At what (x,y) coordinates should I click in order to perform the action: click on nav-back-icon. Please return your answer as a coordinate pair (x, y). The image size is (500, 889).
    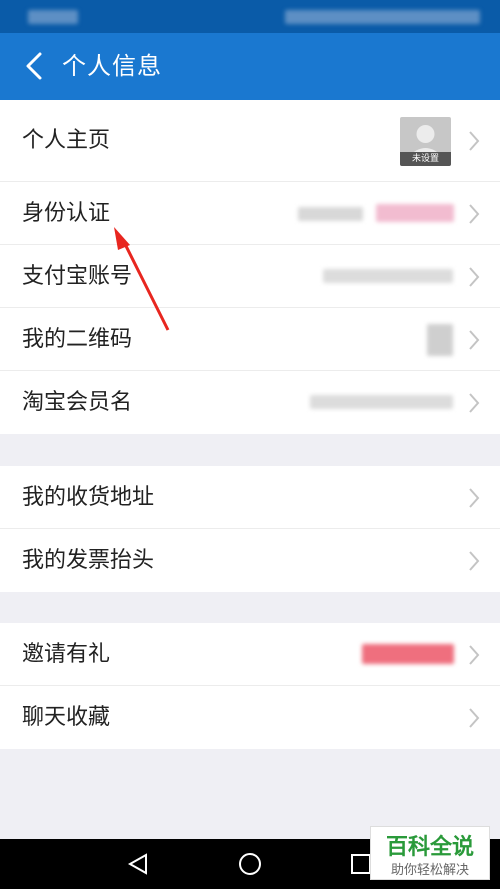
    Looking at the image, I should click on (138, 864).